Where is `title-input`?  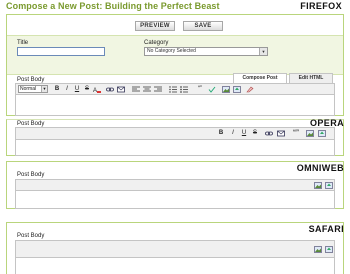 title-input is located at coordinates (61, 51).